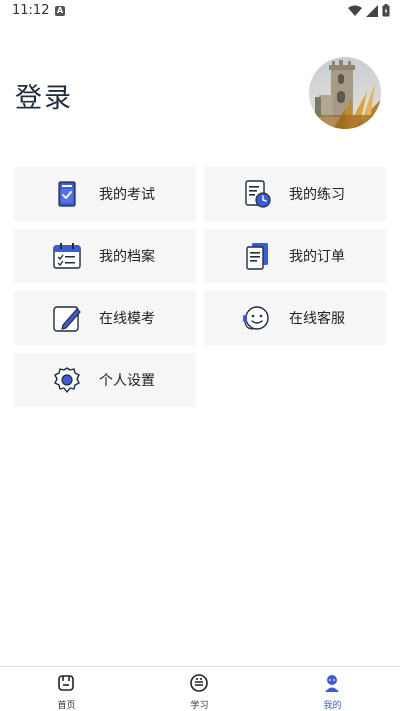 Image resolution: width=400 pixels, height=711 pixels. Describe the element at coordinates (127, 381) in the screenshot. I see `menu-label: 个人设置` at that location.